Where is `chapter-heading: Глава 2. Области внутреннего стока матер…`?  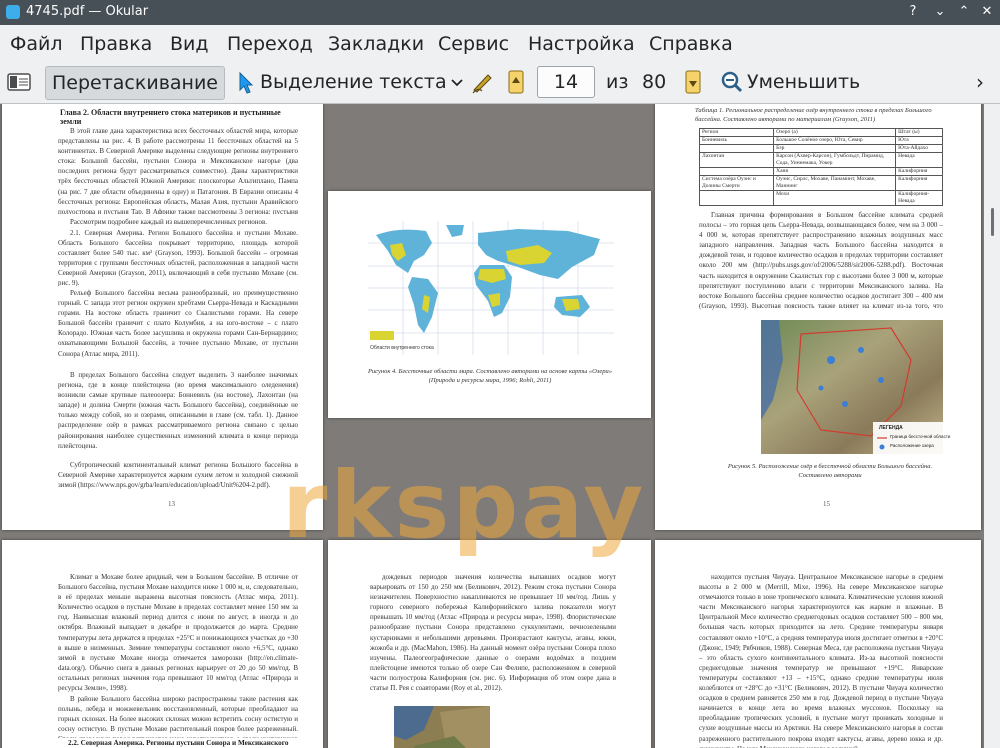
chapter-heading: Глава 2. Области внутреннего стока матер… is located at coordinates (170, 117).